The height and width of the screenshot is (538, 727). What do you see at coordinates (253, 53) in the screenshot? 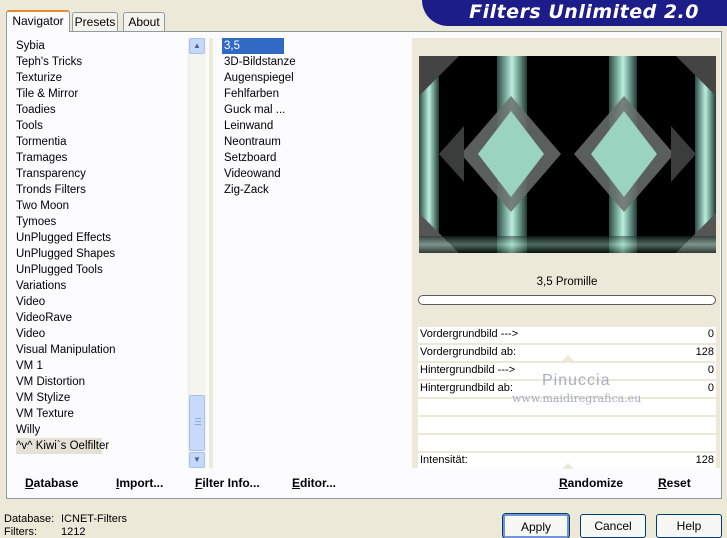
I see `filter-item-selected: 3,5 Promille` at bounding box center [253, 53].